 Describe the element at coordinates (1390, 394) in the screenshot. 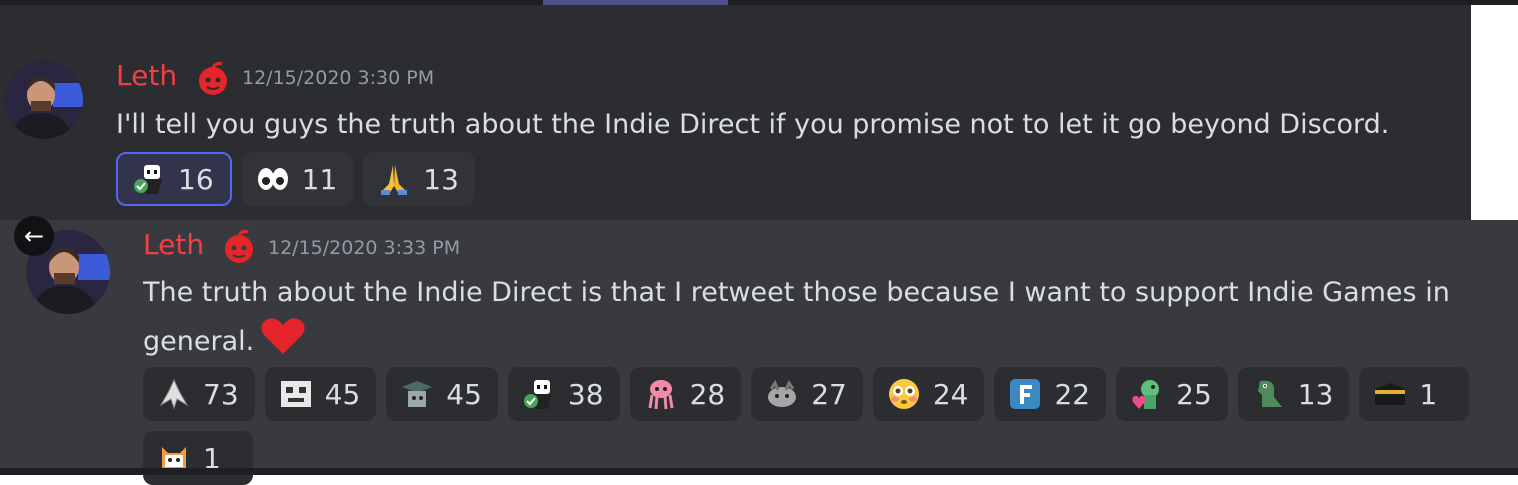

I see `kaaba-emoji` at that location.